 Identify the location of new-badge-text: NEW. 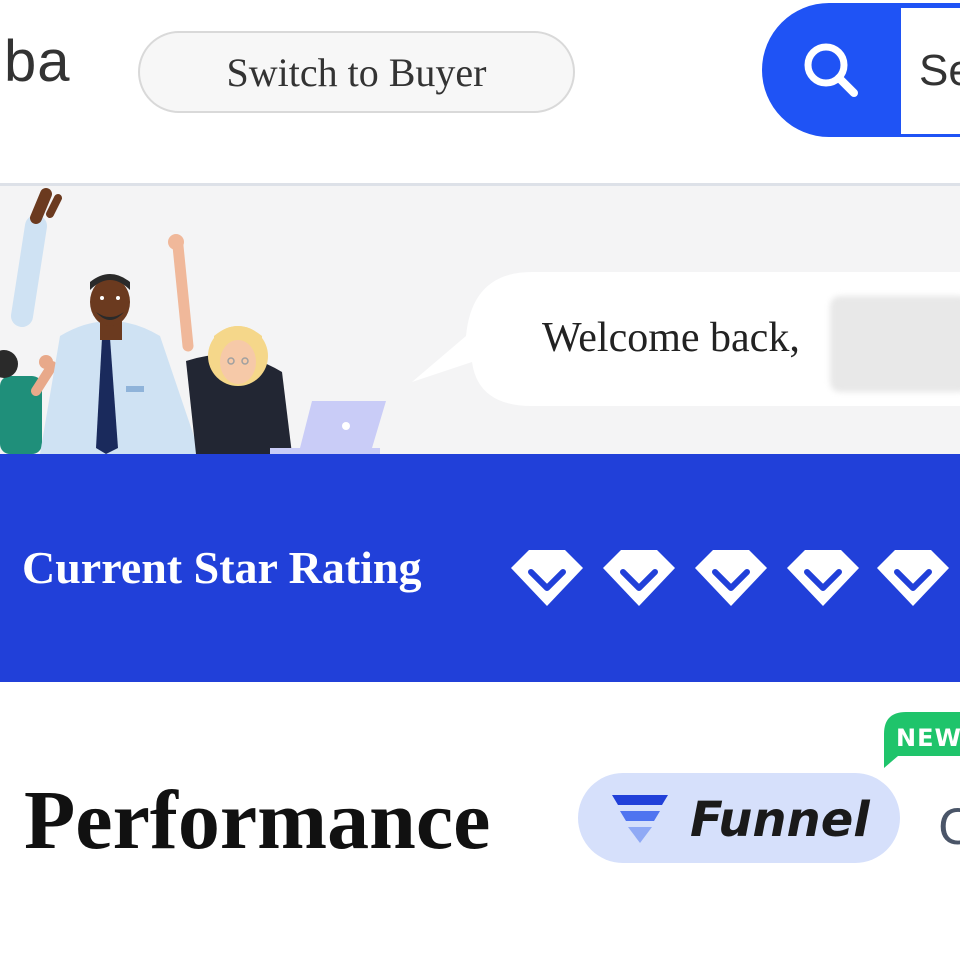
(928, 738).